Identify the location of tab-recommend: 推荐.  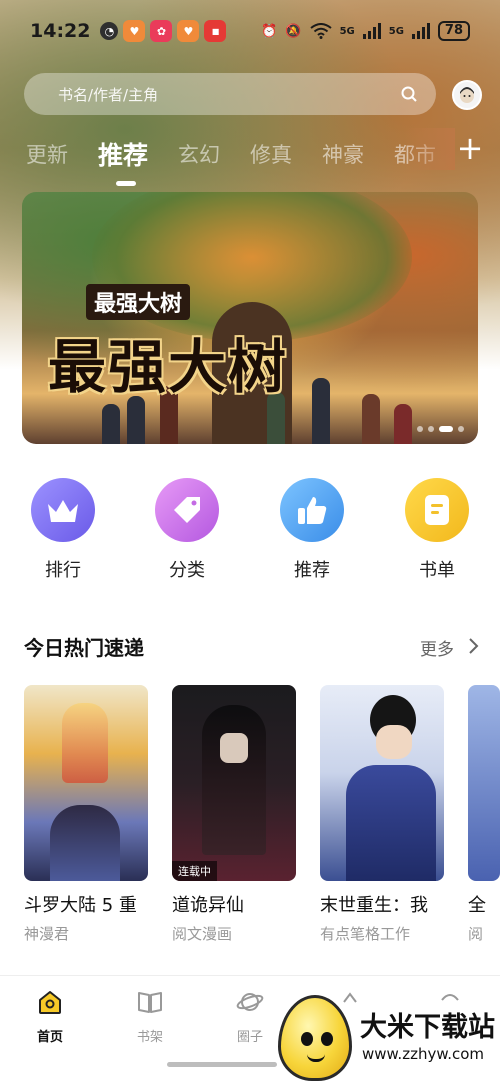
(123, 161).